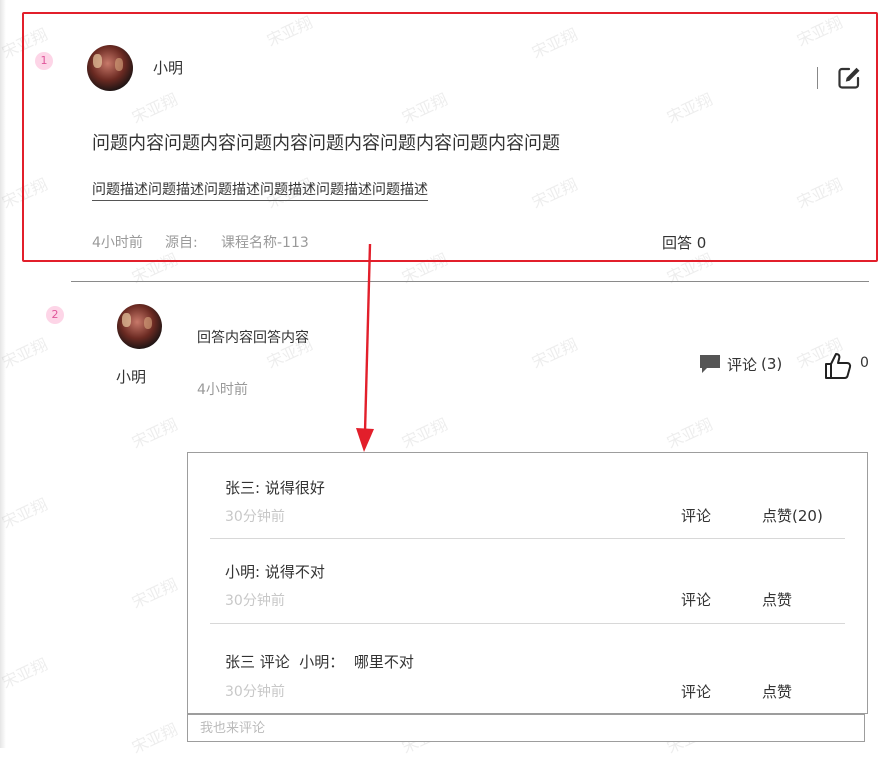  I want to click on comment-like-button: 点赞(20), so click(792, 515).